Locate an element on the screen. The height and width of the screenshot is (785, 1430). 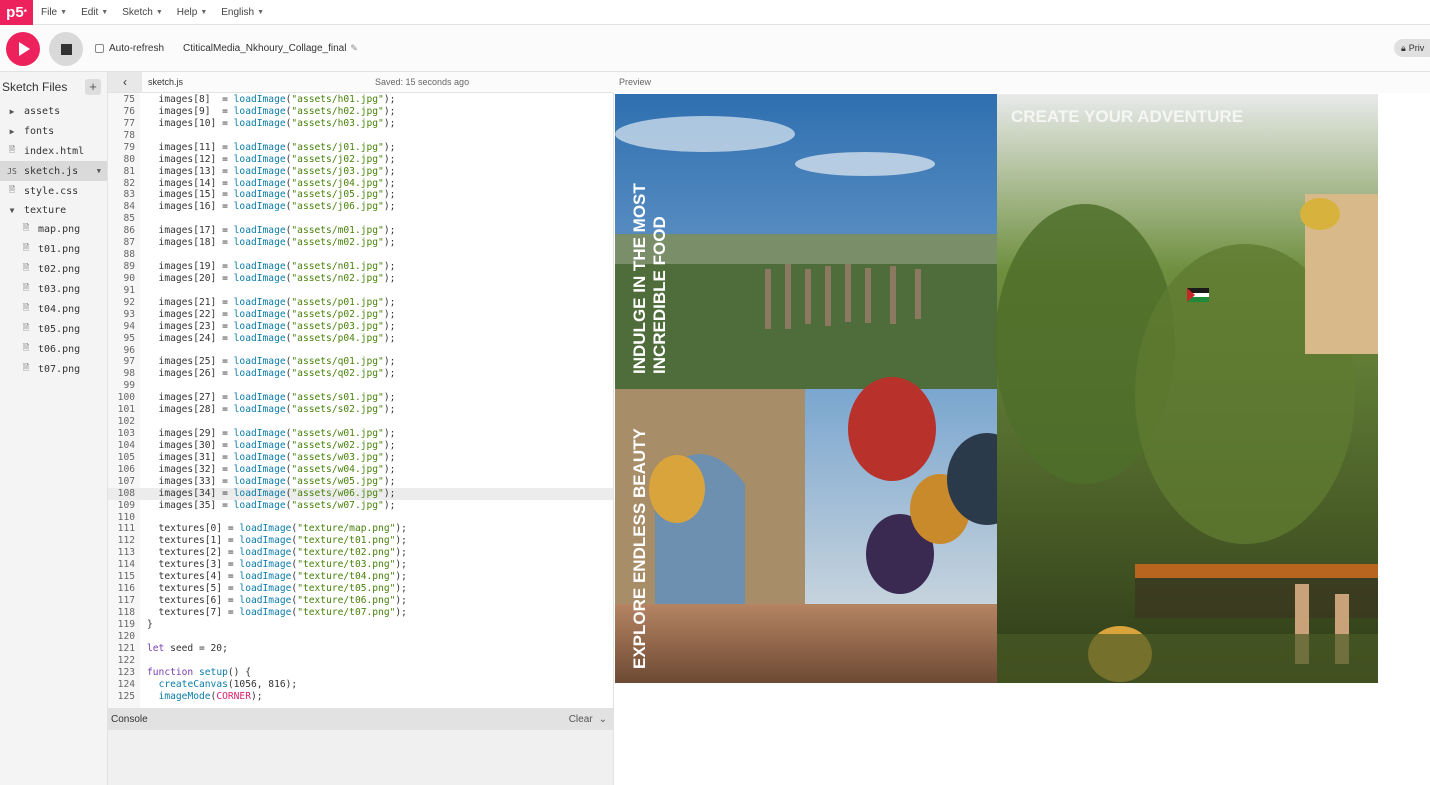
line-number: 93 is located at coordinates (129, 314).